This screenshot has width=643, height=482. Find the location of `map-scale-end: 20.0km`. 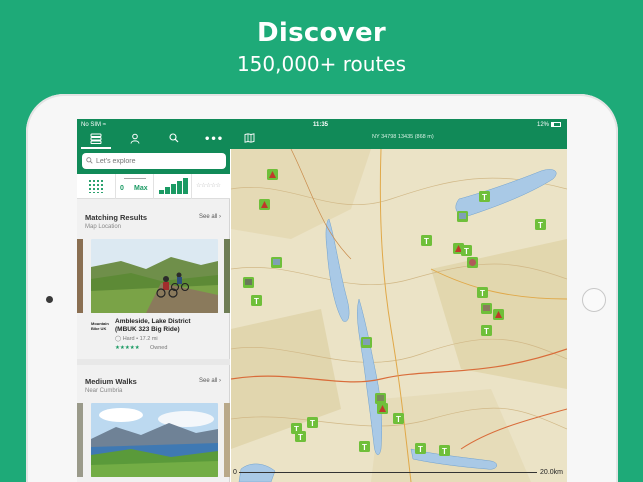

map-scale-end: 20.0km is located at coordinates (551, 472).